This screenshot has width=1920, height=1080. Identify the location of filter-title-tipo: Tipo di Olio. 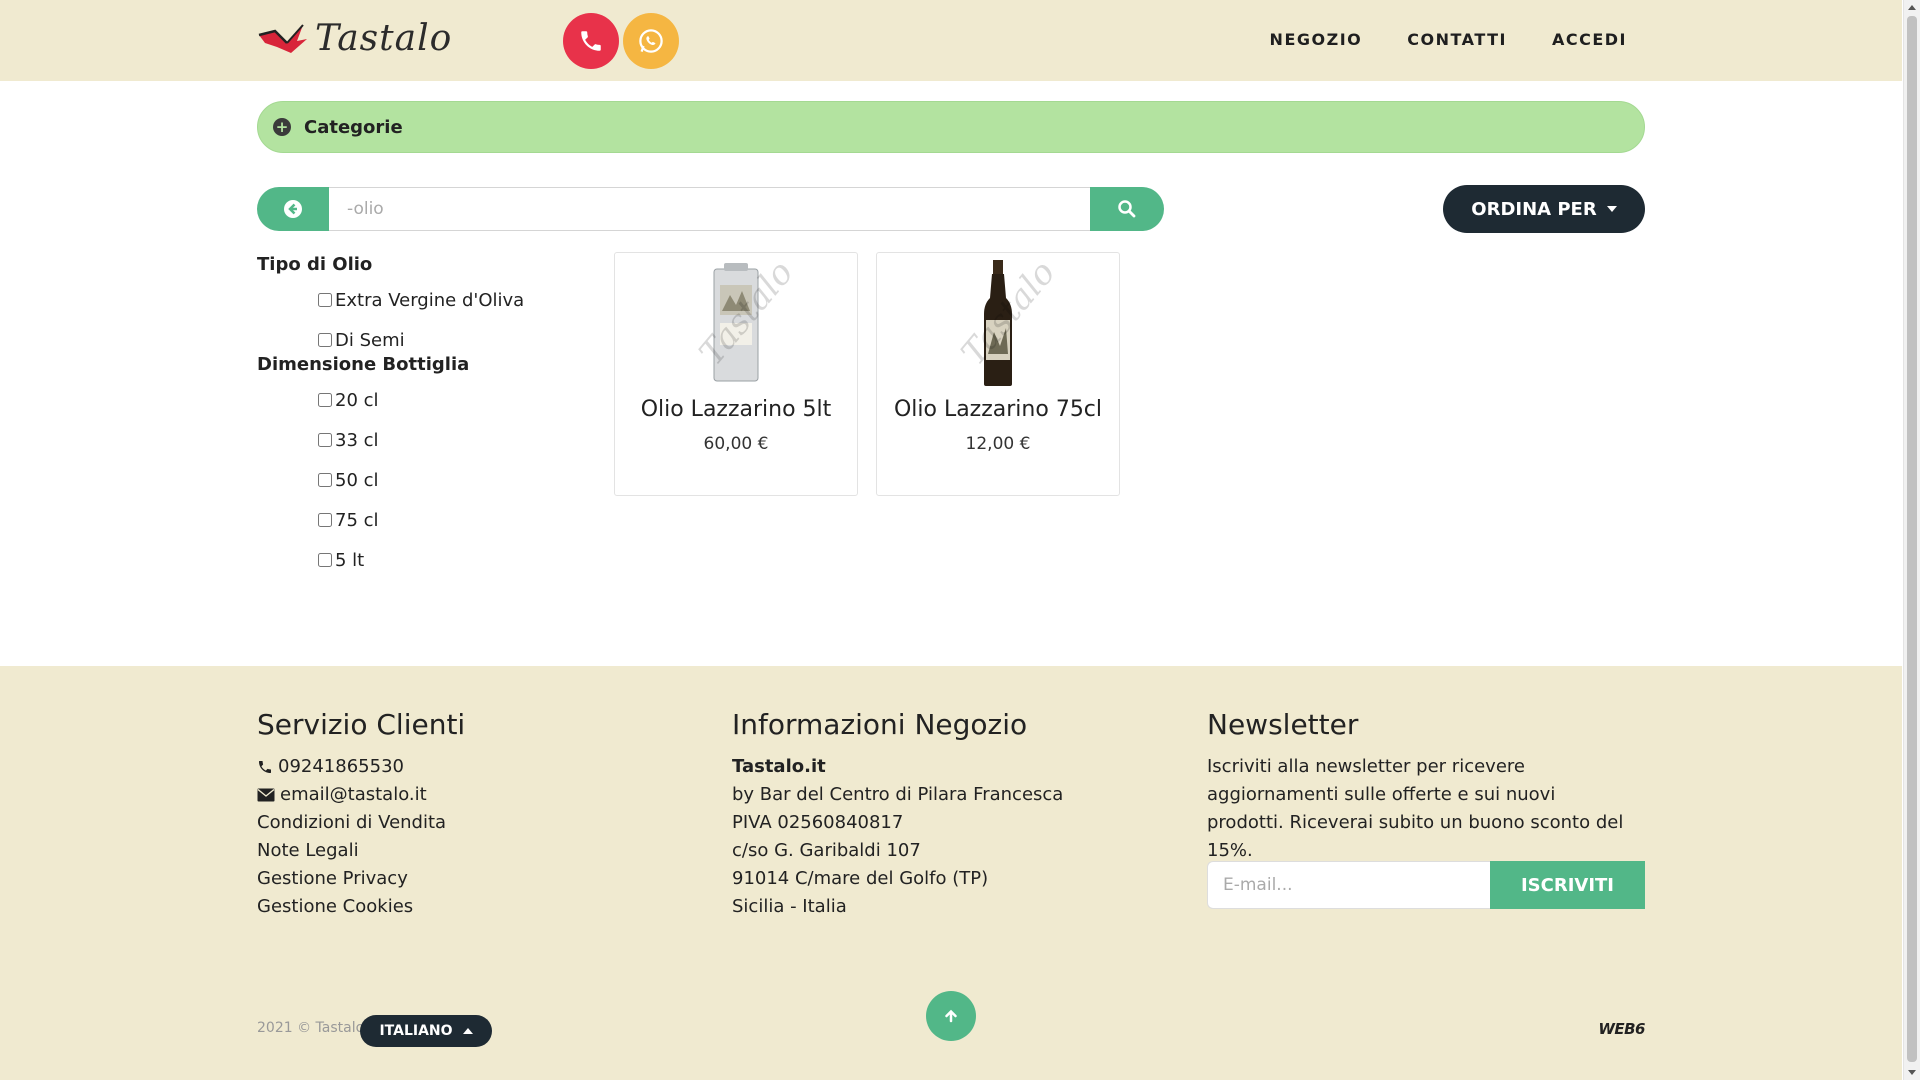
(315, 264).